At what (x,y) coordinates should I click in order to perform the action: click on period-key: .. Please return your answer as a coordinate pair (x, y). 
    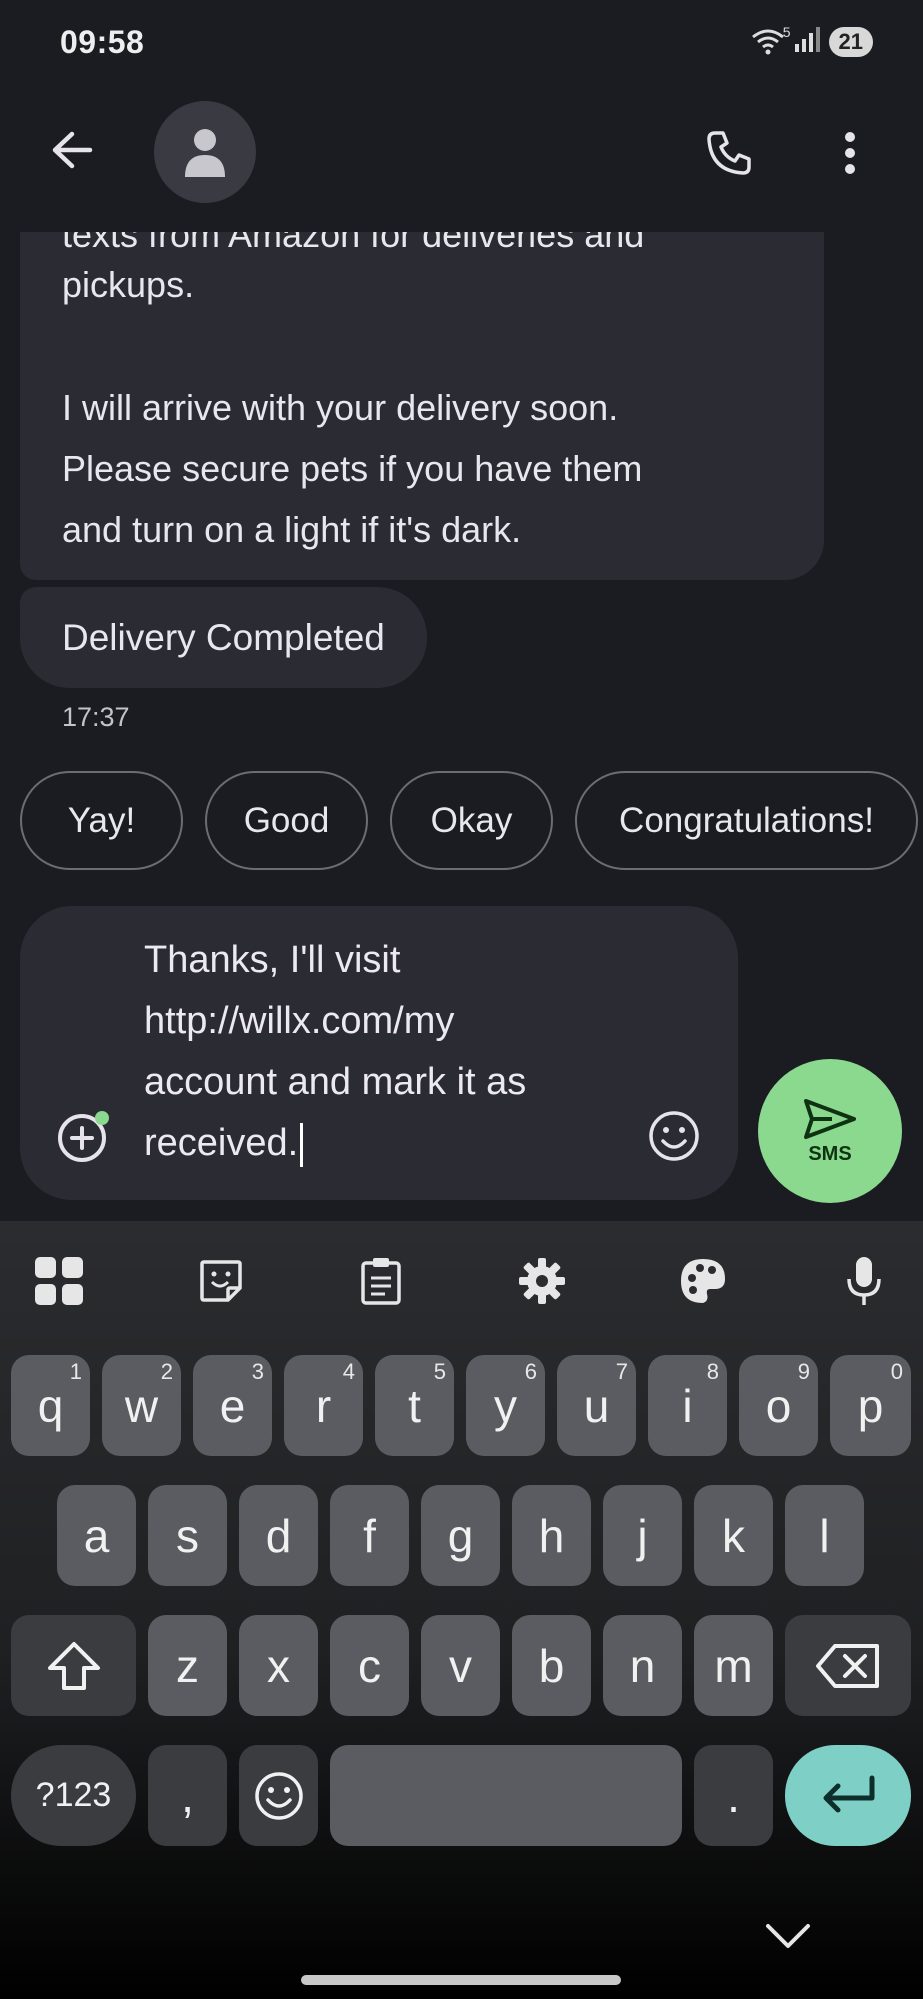
    Looking at the image, I should click on (733, 1795).